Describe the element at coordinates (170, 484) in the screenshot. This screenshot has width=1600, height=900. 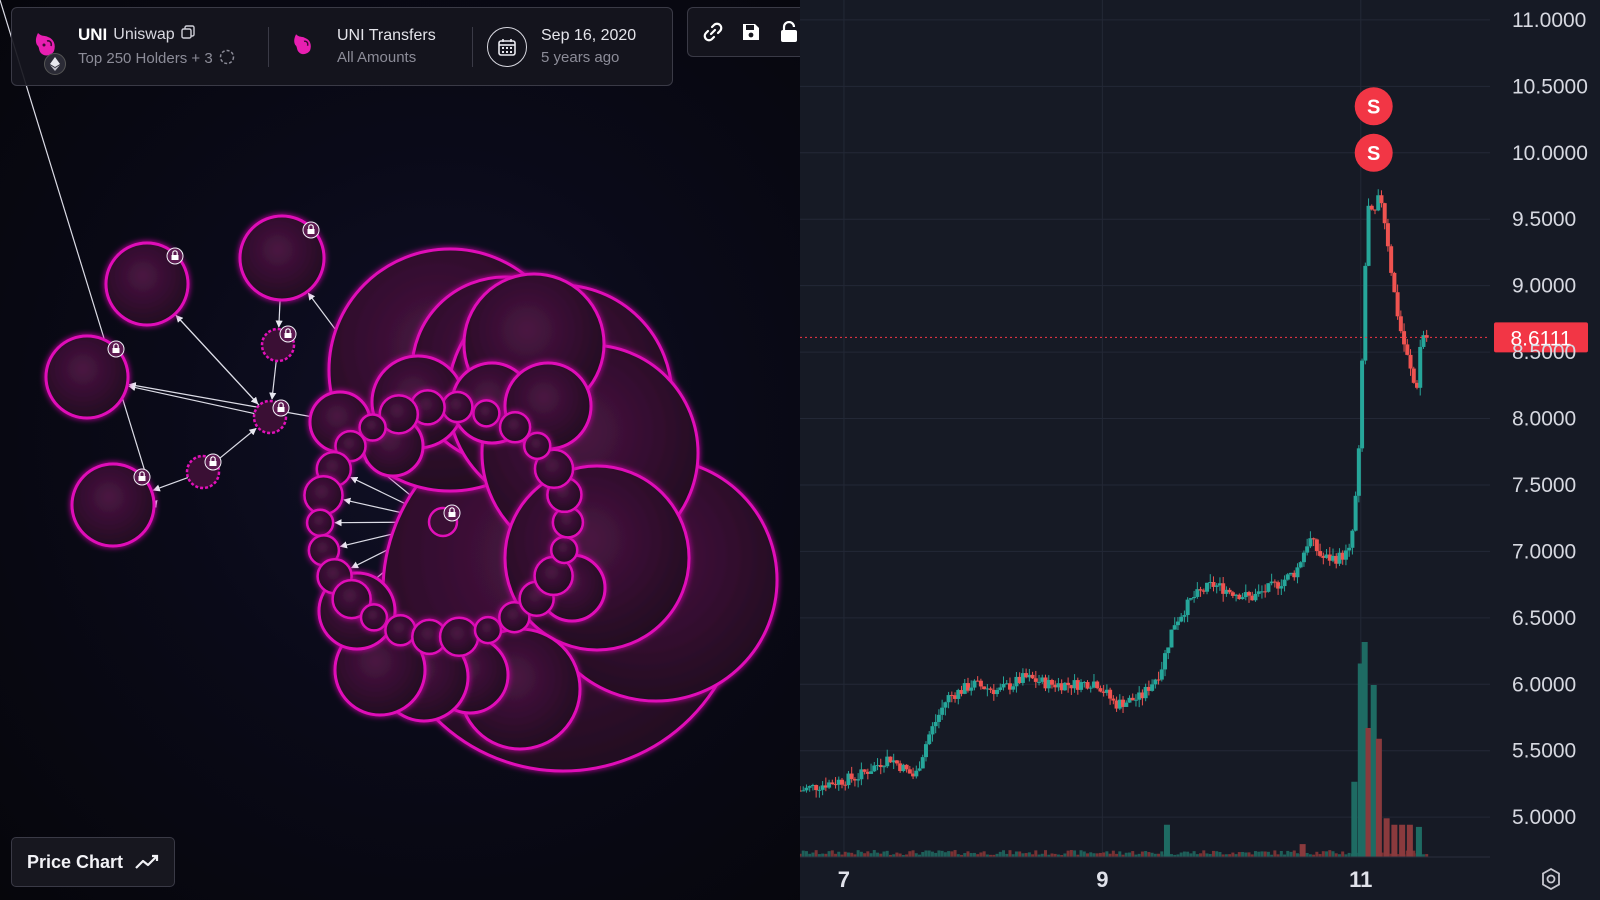
I see `transfer-arrow` at that location.